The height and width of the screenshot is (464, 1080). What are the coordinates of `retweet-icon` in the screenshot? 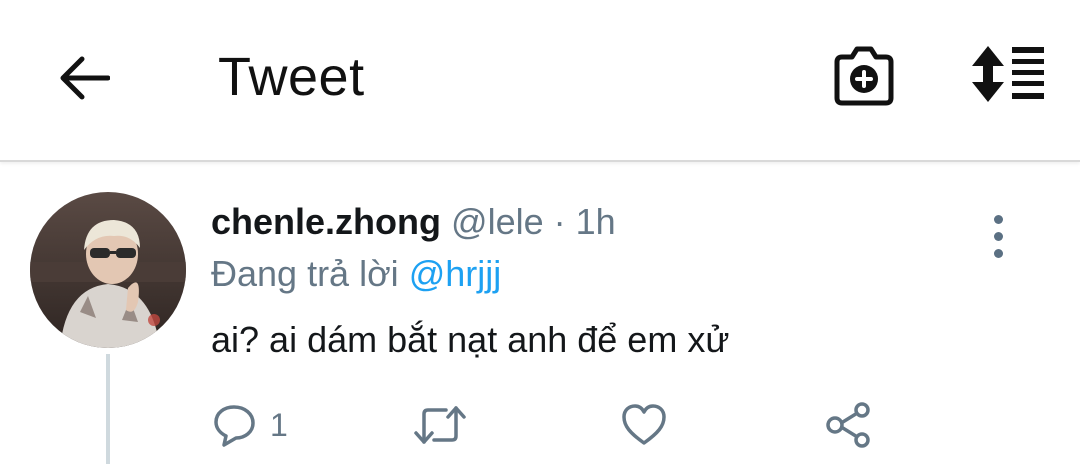 It's located at (440, 425).